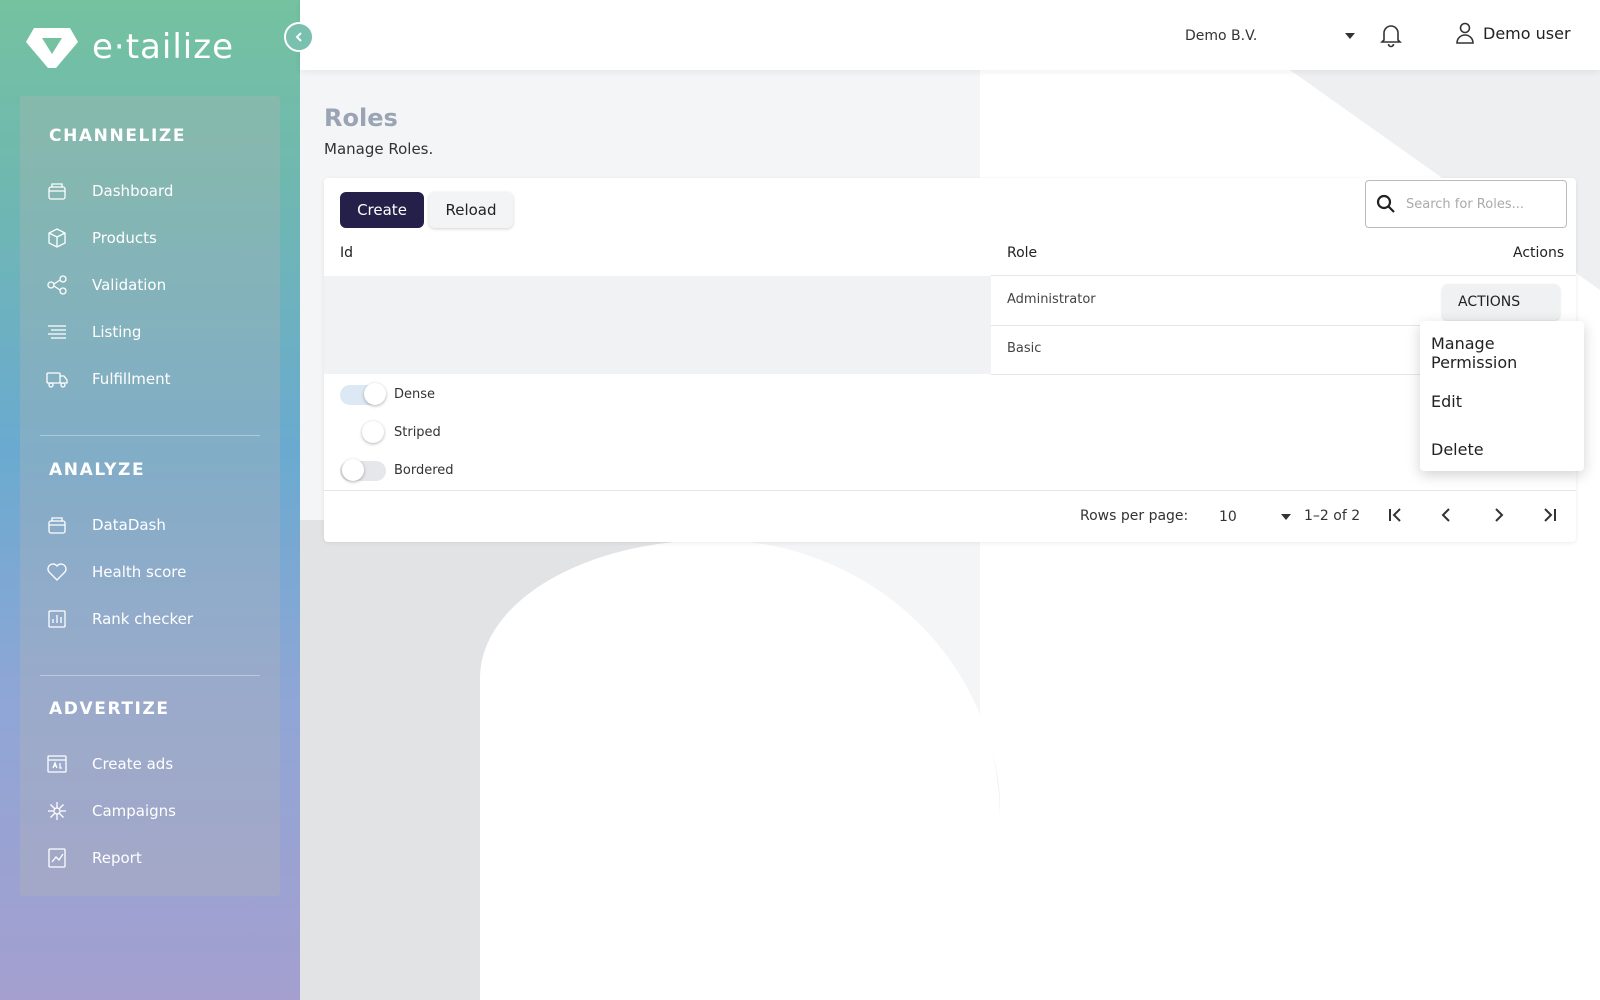 The image size is (1600, 1000). What do you see at coordinates (382, 210) in the screenshot?
I see `create-button: Create` at bounding box center [382, 210].